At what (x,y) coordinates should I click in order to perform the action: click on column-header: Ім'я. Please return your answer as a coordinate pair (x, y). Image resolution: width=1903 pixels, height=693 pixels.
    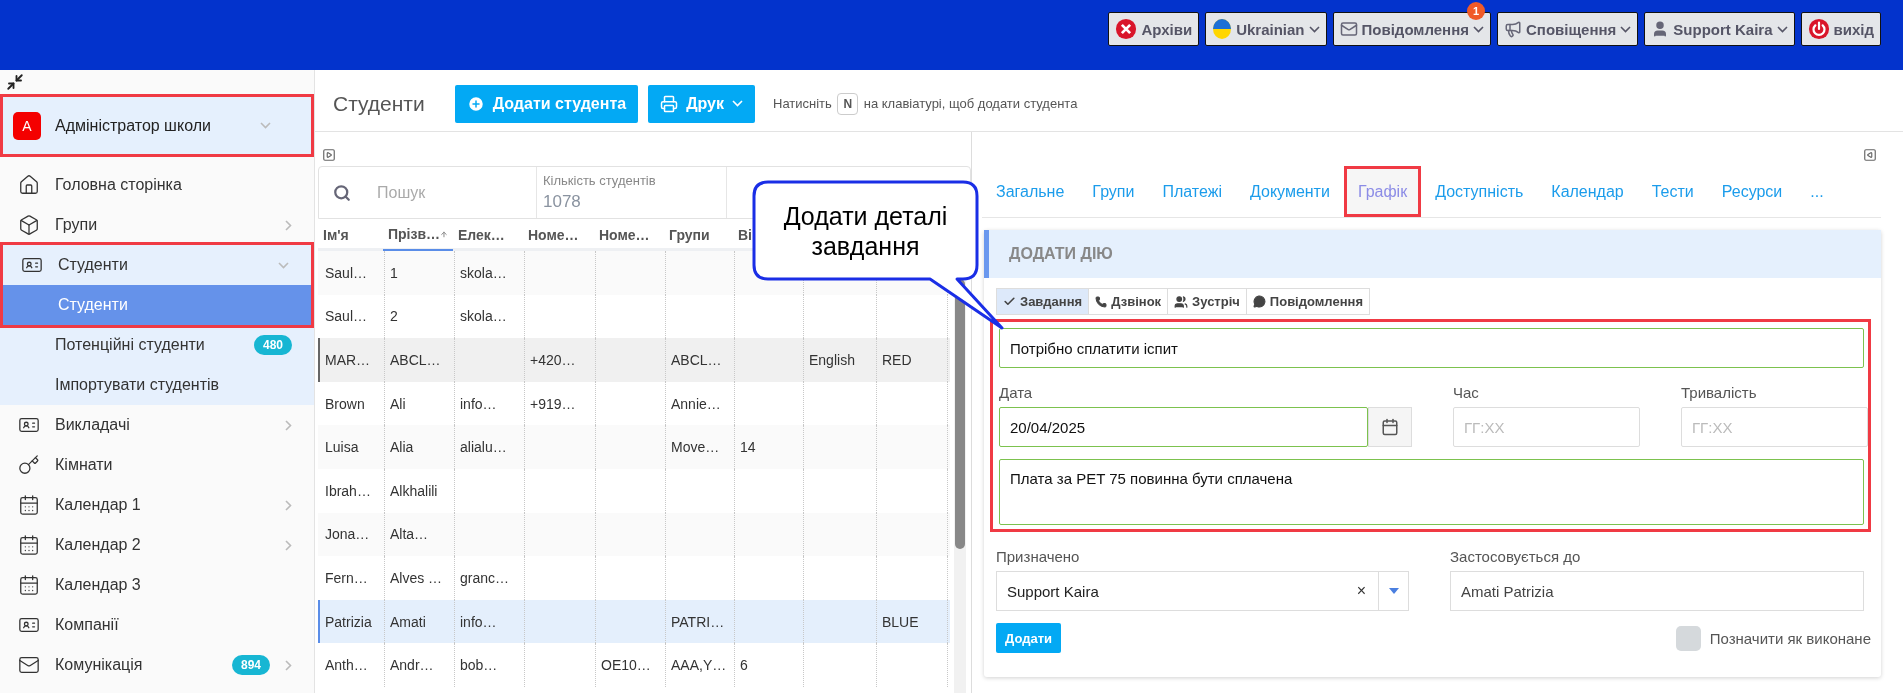
    Looking at the image, I should click on (350, 235).